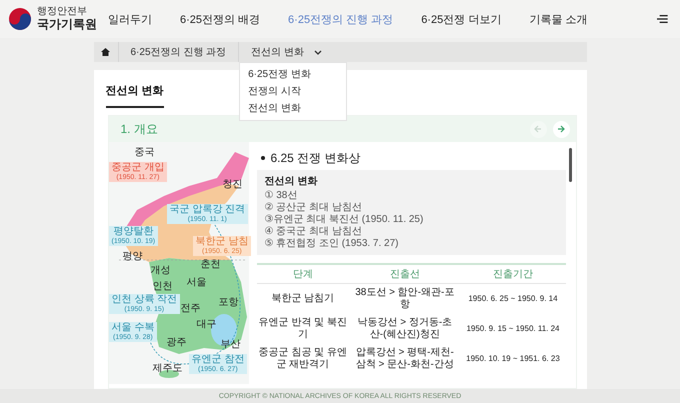  I want to click on table-cell-text: 1950. 10. 19 ~ 1951. 6. 23, so click(513, 359).